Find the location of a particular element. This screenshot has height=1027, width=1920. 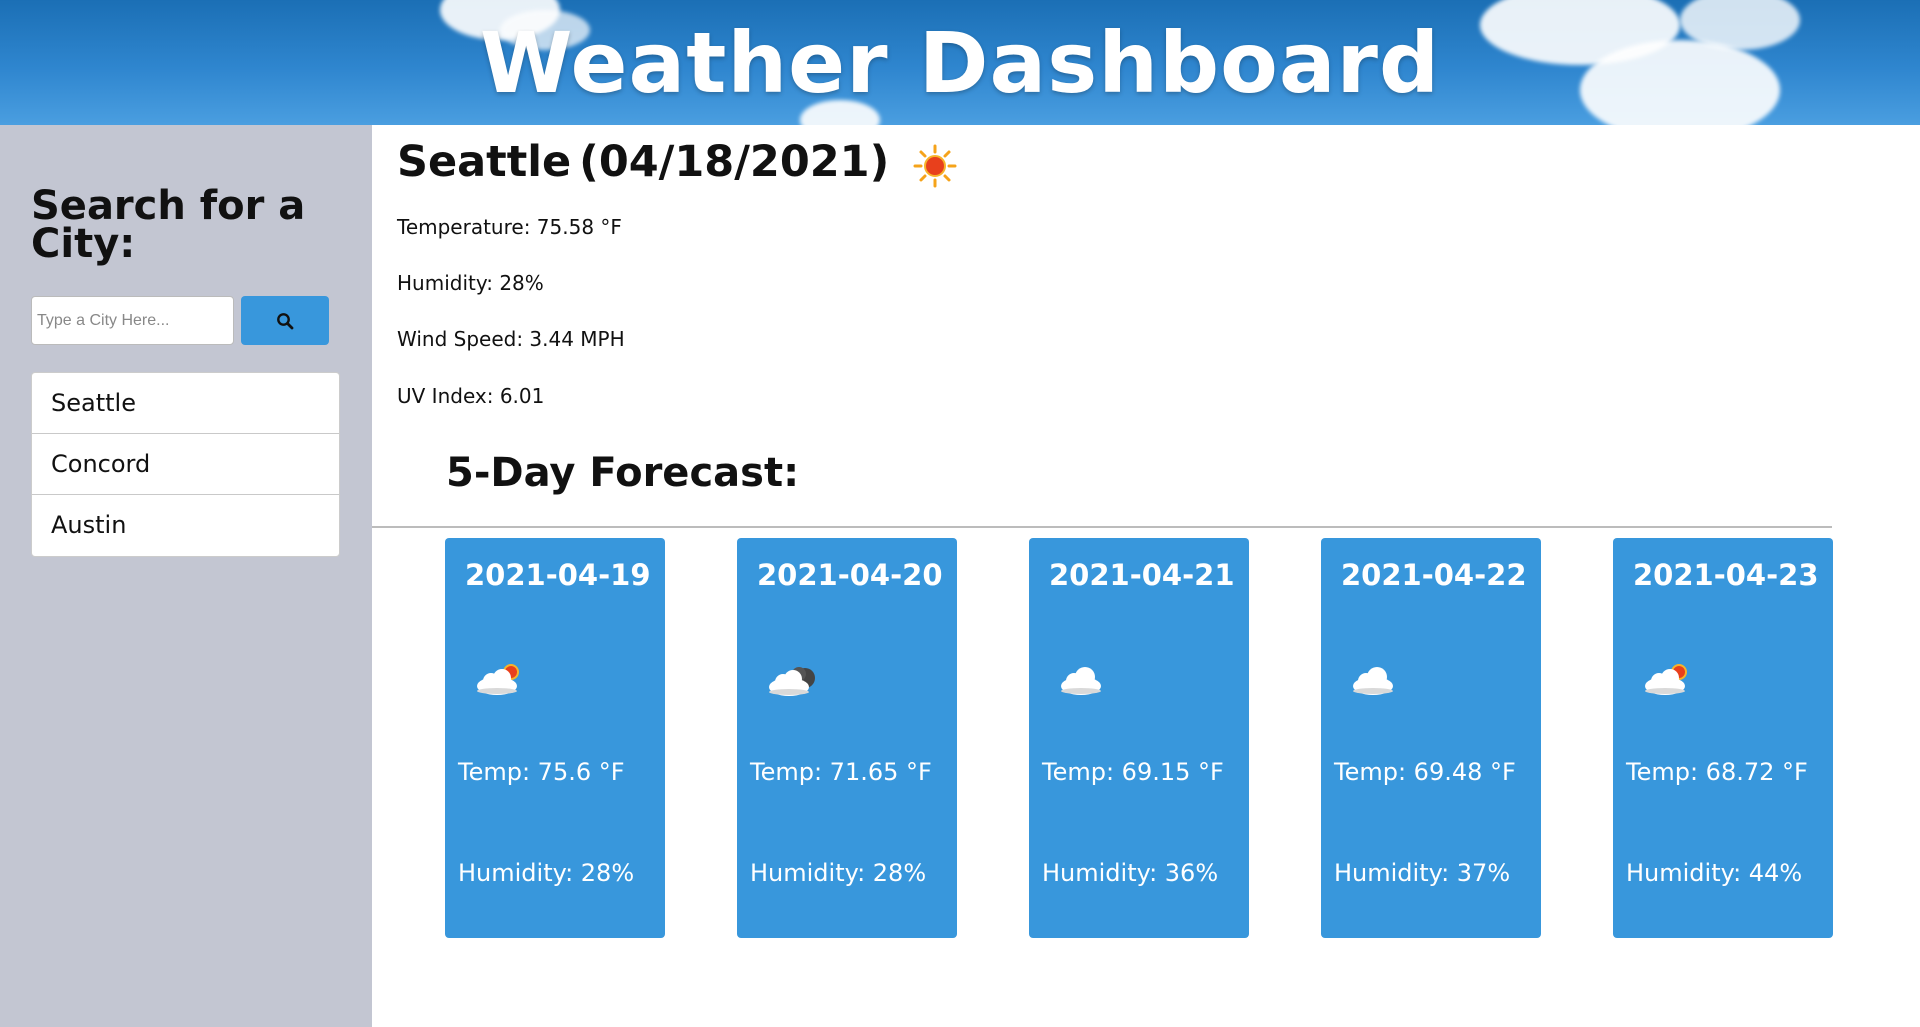

forecast-humidity: Humidity: 37% is located at coordinates (1422, 873).